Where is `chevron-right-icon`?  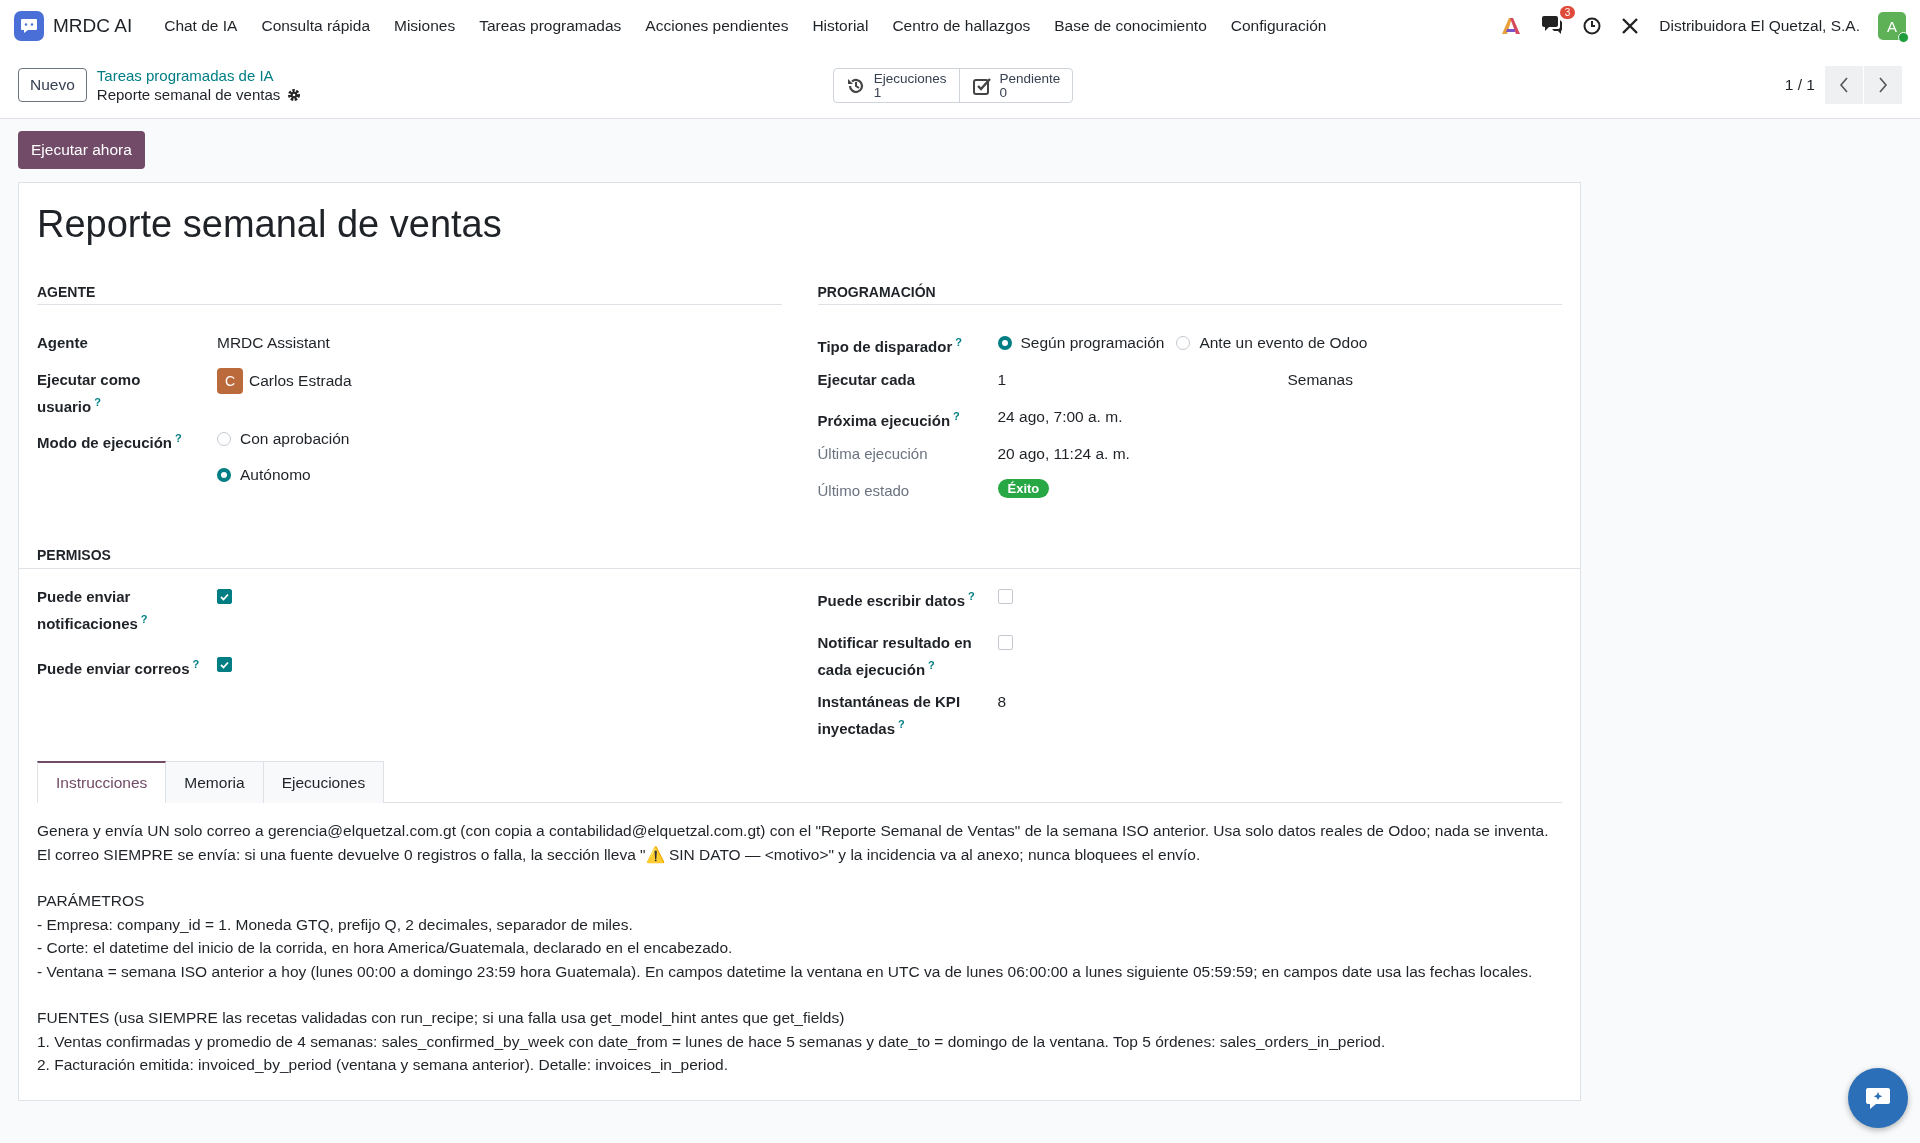 chevron-right-icon is located at coordinates (1883, 85).